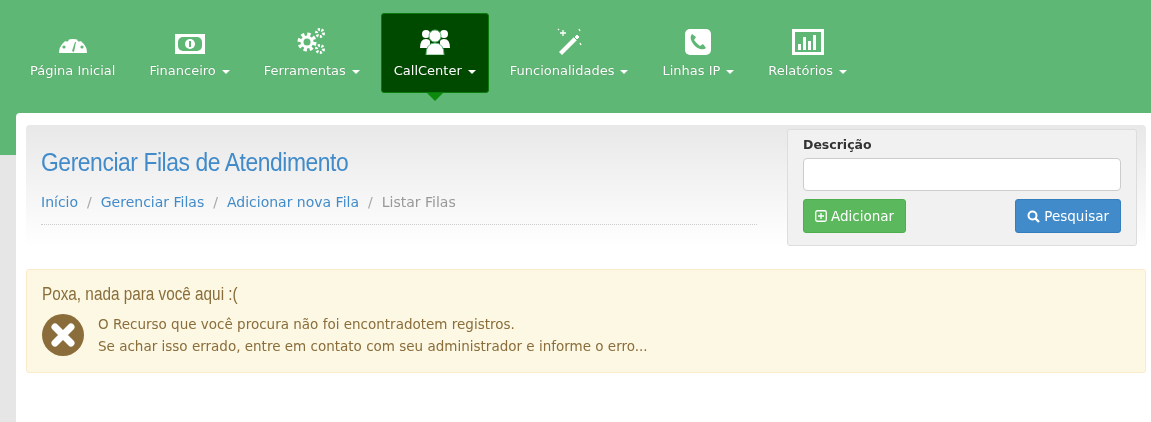 The height and width of the screenshot is (422, 1151). Describe the element at coordinates (1034, 216) in the screenshot. I see `search-icon` at that location.